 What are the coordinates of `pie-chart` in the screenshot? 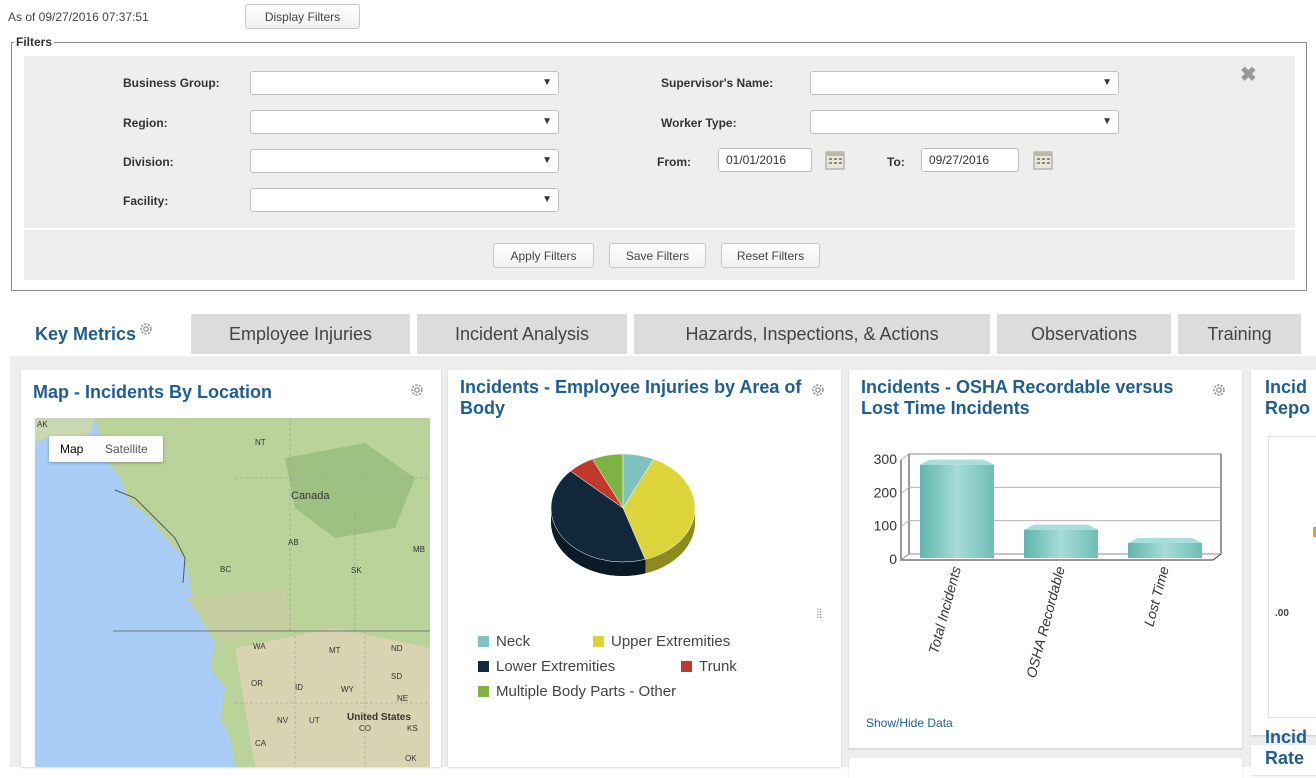 It's located at (623, 514).